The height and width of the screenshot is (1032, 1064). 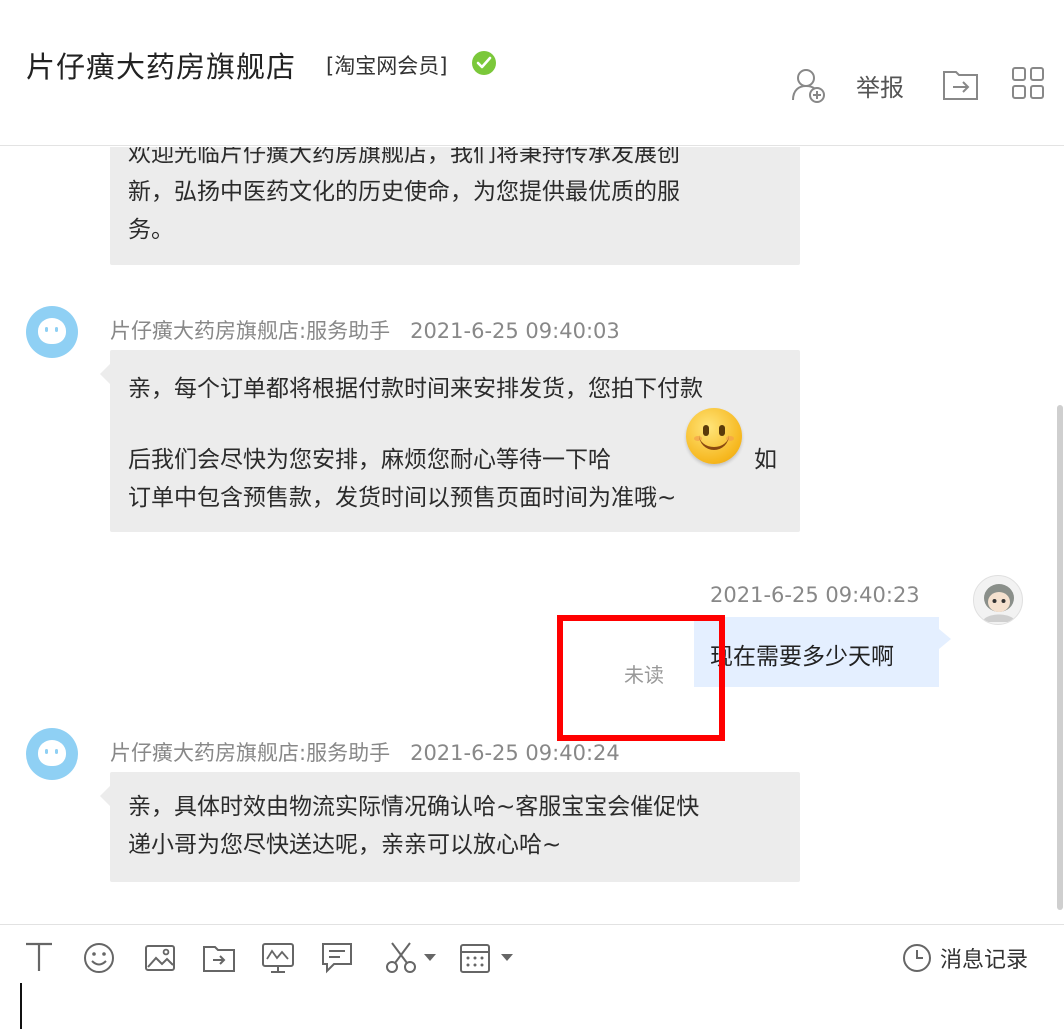 What do you see at coordinates (515, 753) in the screenshot?
I see `message-time: 2021-6-25 09:40:24` at bounding box center [515, 753].